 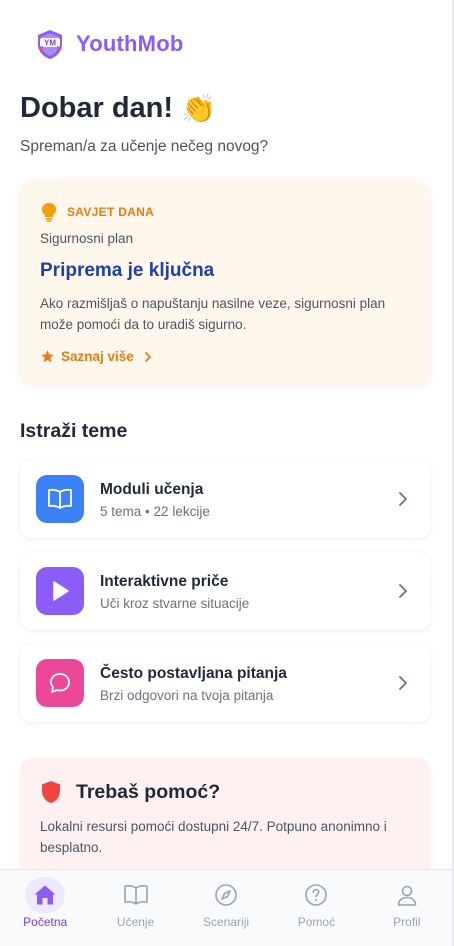 I want to click on compass-icon, so click(x=226, y=895).